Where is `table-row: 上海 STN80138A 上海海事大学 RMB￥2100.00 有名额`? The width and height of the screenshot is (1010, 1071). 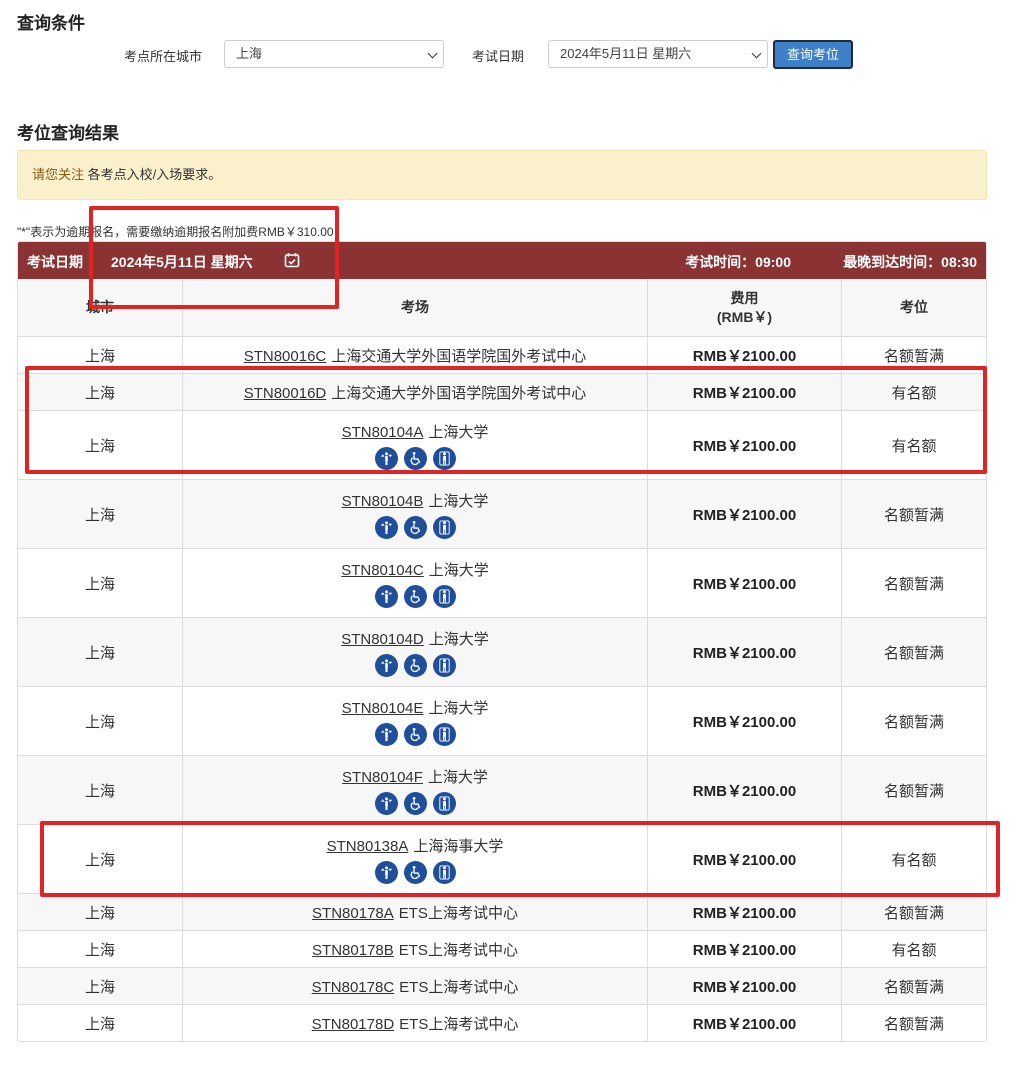 table-row: 上海 STN80138A 上海海事大学 RMB￥2100.00 有名额 is located at coordinates (502, 858).